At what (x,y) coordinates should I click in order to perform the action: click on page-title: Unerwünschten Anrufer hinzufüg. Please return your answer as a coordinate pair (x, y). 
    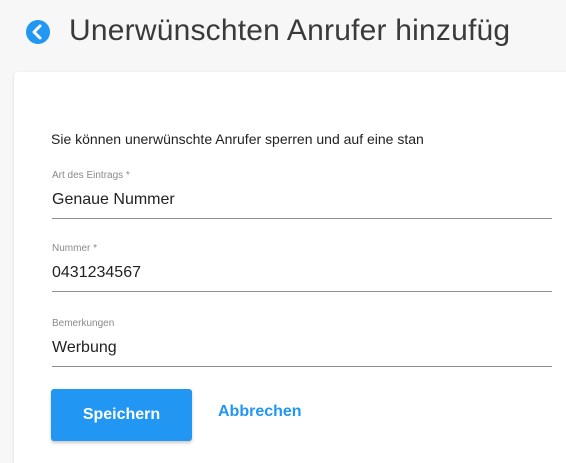
    Looking at the image, I should click on (290, 30).